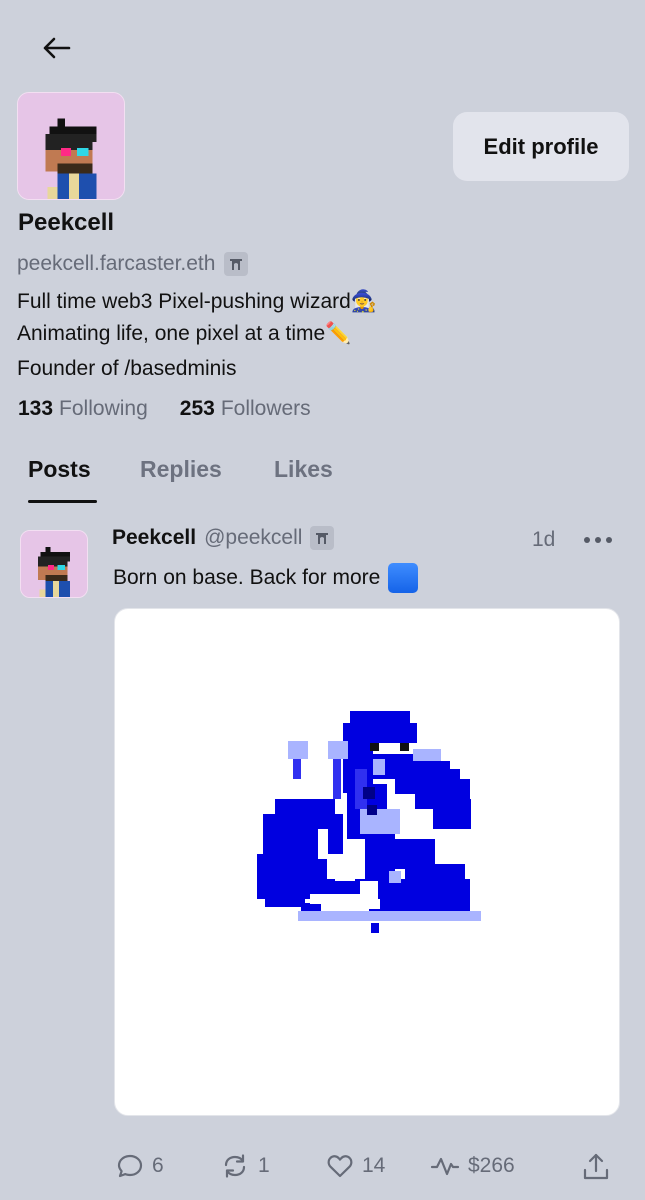 The width and height of the screenshot is (645, 1200). What do you see at coordinates (355, 1166) in the screenshot?
I see `like-button: 14` at bounding box center [355, 1166].